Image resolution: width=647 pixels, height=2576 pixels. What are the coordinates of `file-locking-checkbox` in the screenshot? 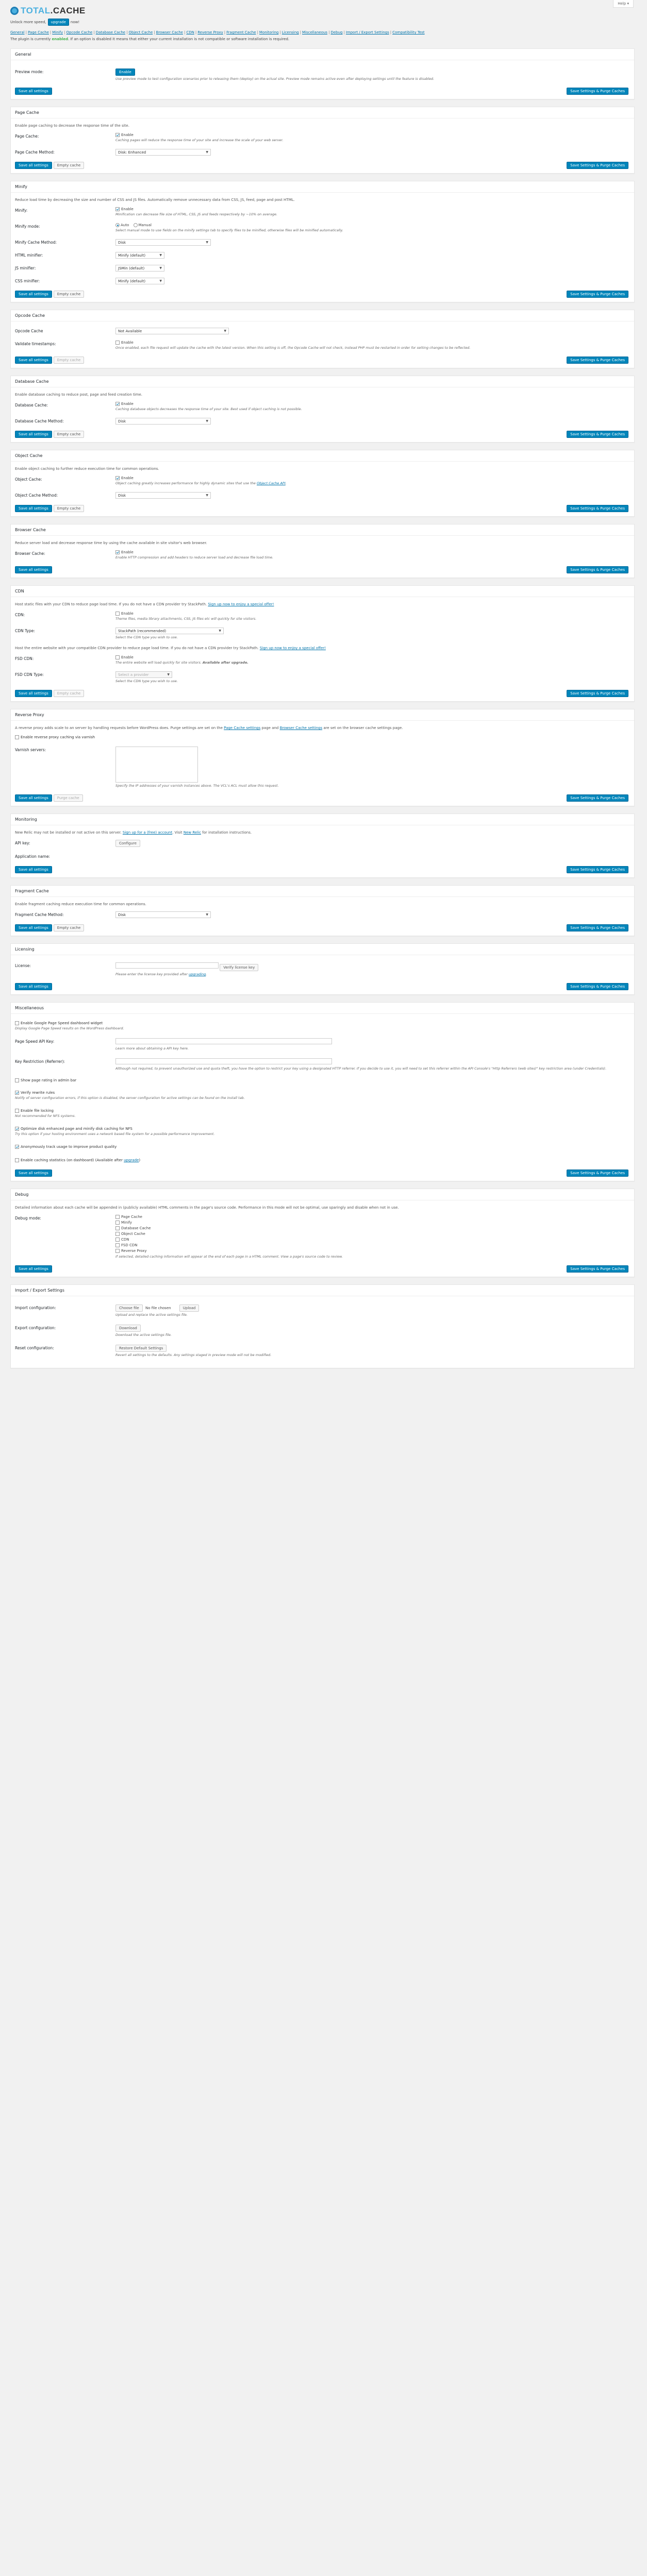 It's located at (17, 1111).